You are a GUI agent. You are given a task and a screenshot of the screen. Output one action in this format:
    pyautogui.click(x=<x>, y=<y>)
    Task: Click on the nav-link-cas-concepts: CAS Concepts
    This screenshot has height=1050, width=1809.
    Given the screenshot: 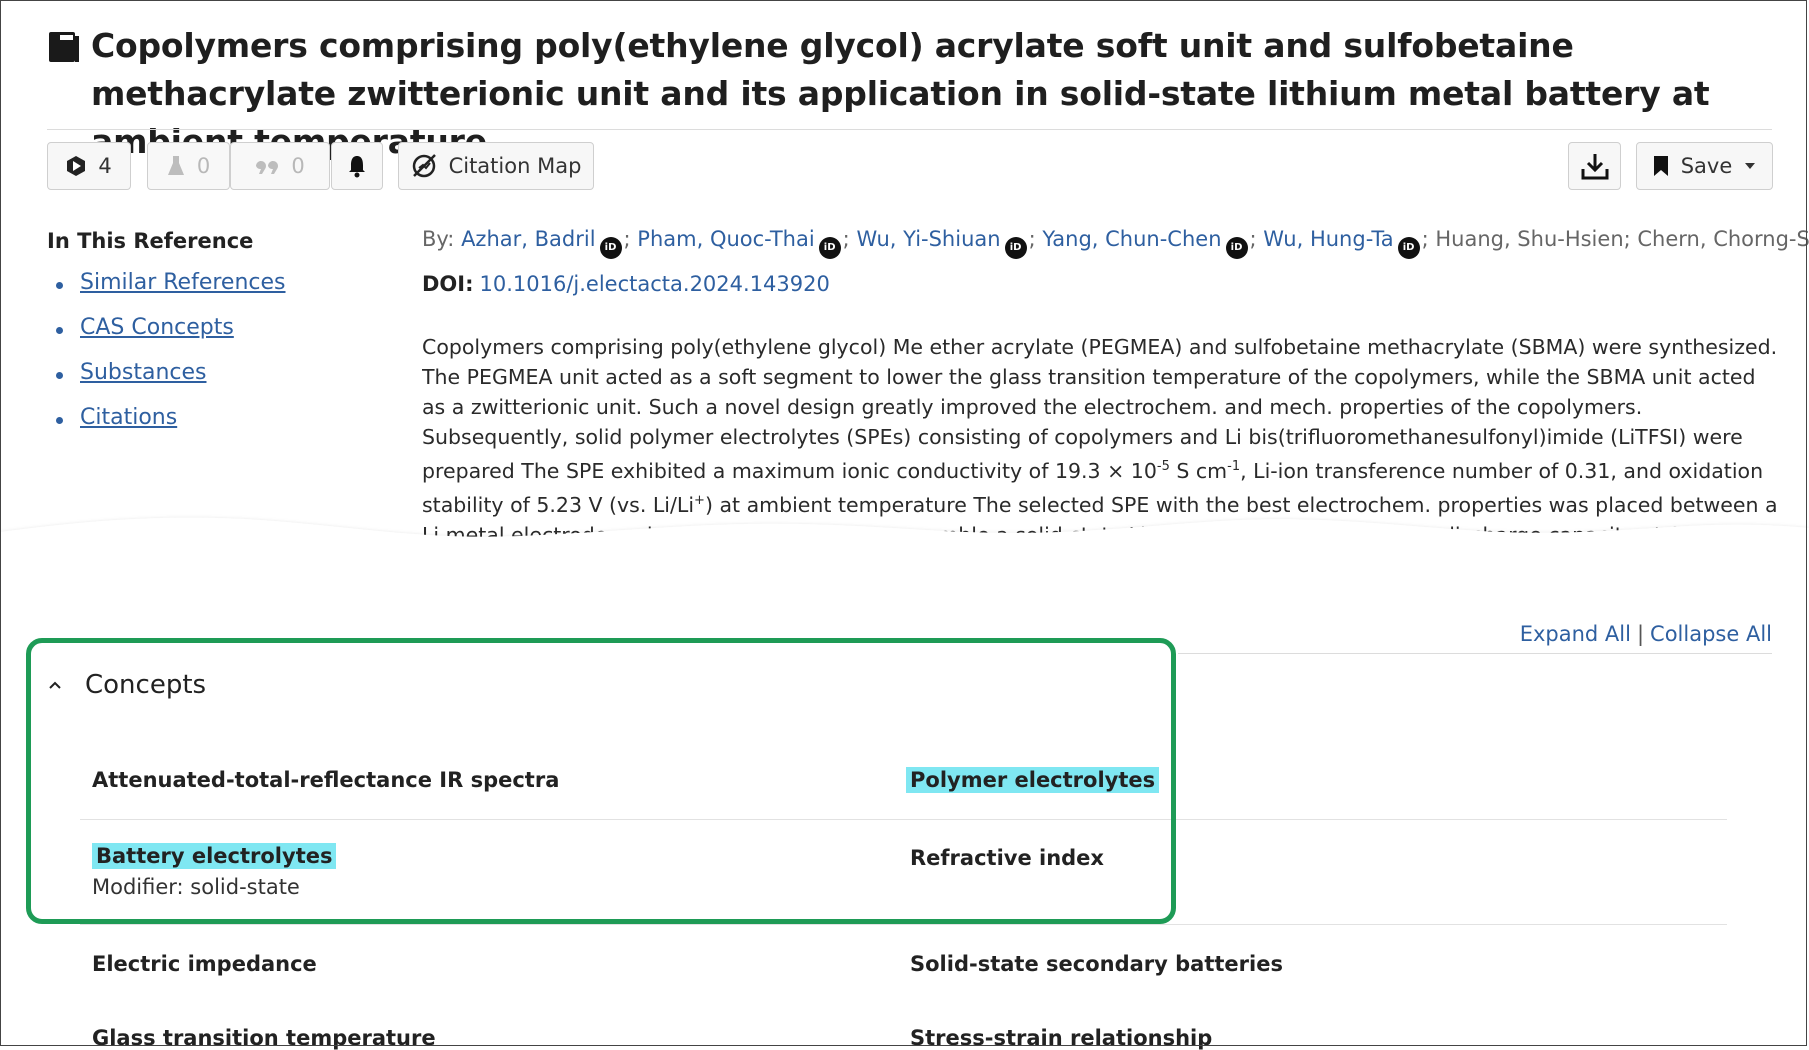 What is the action you would take?
    pyautogui.click(x=157, y=327)
    